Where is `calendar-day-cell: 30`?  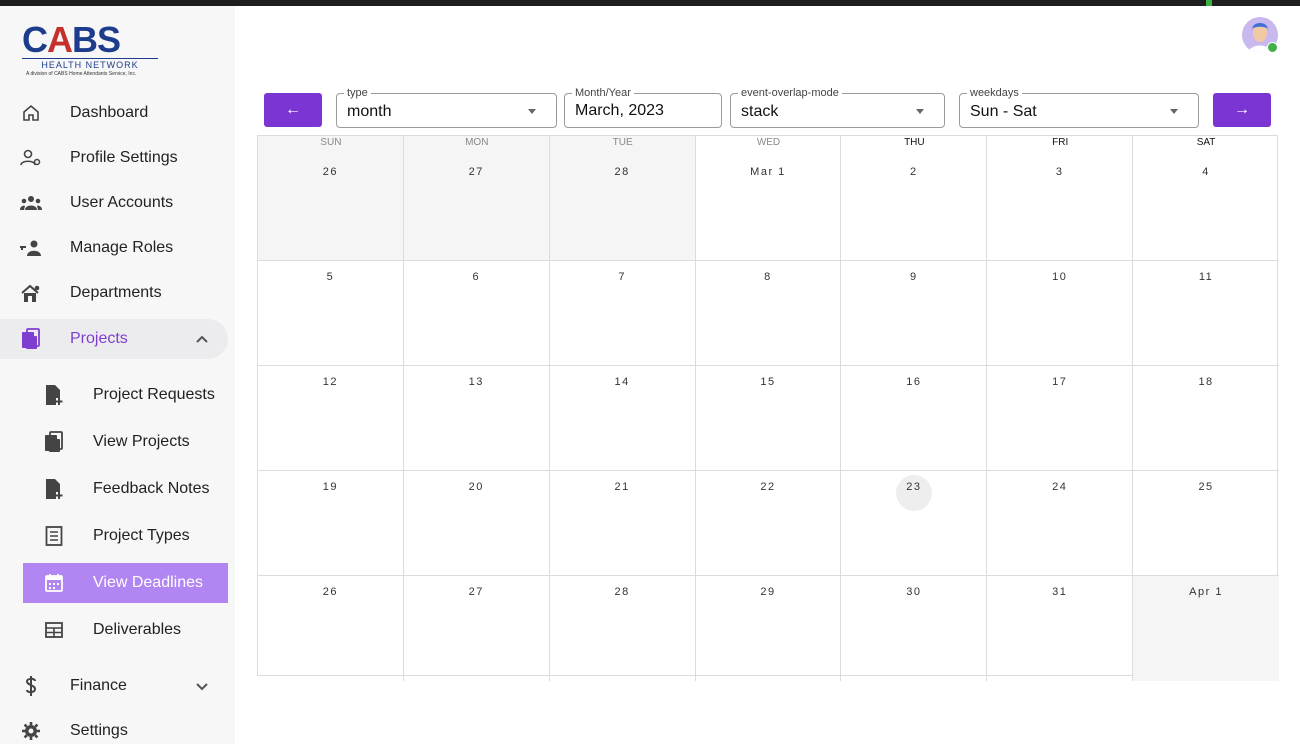 calendar-day-cell: 30 is located at coordinates (914, 628).